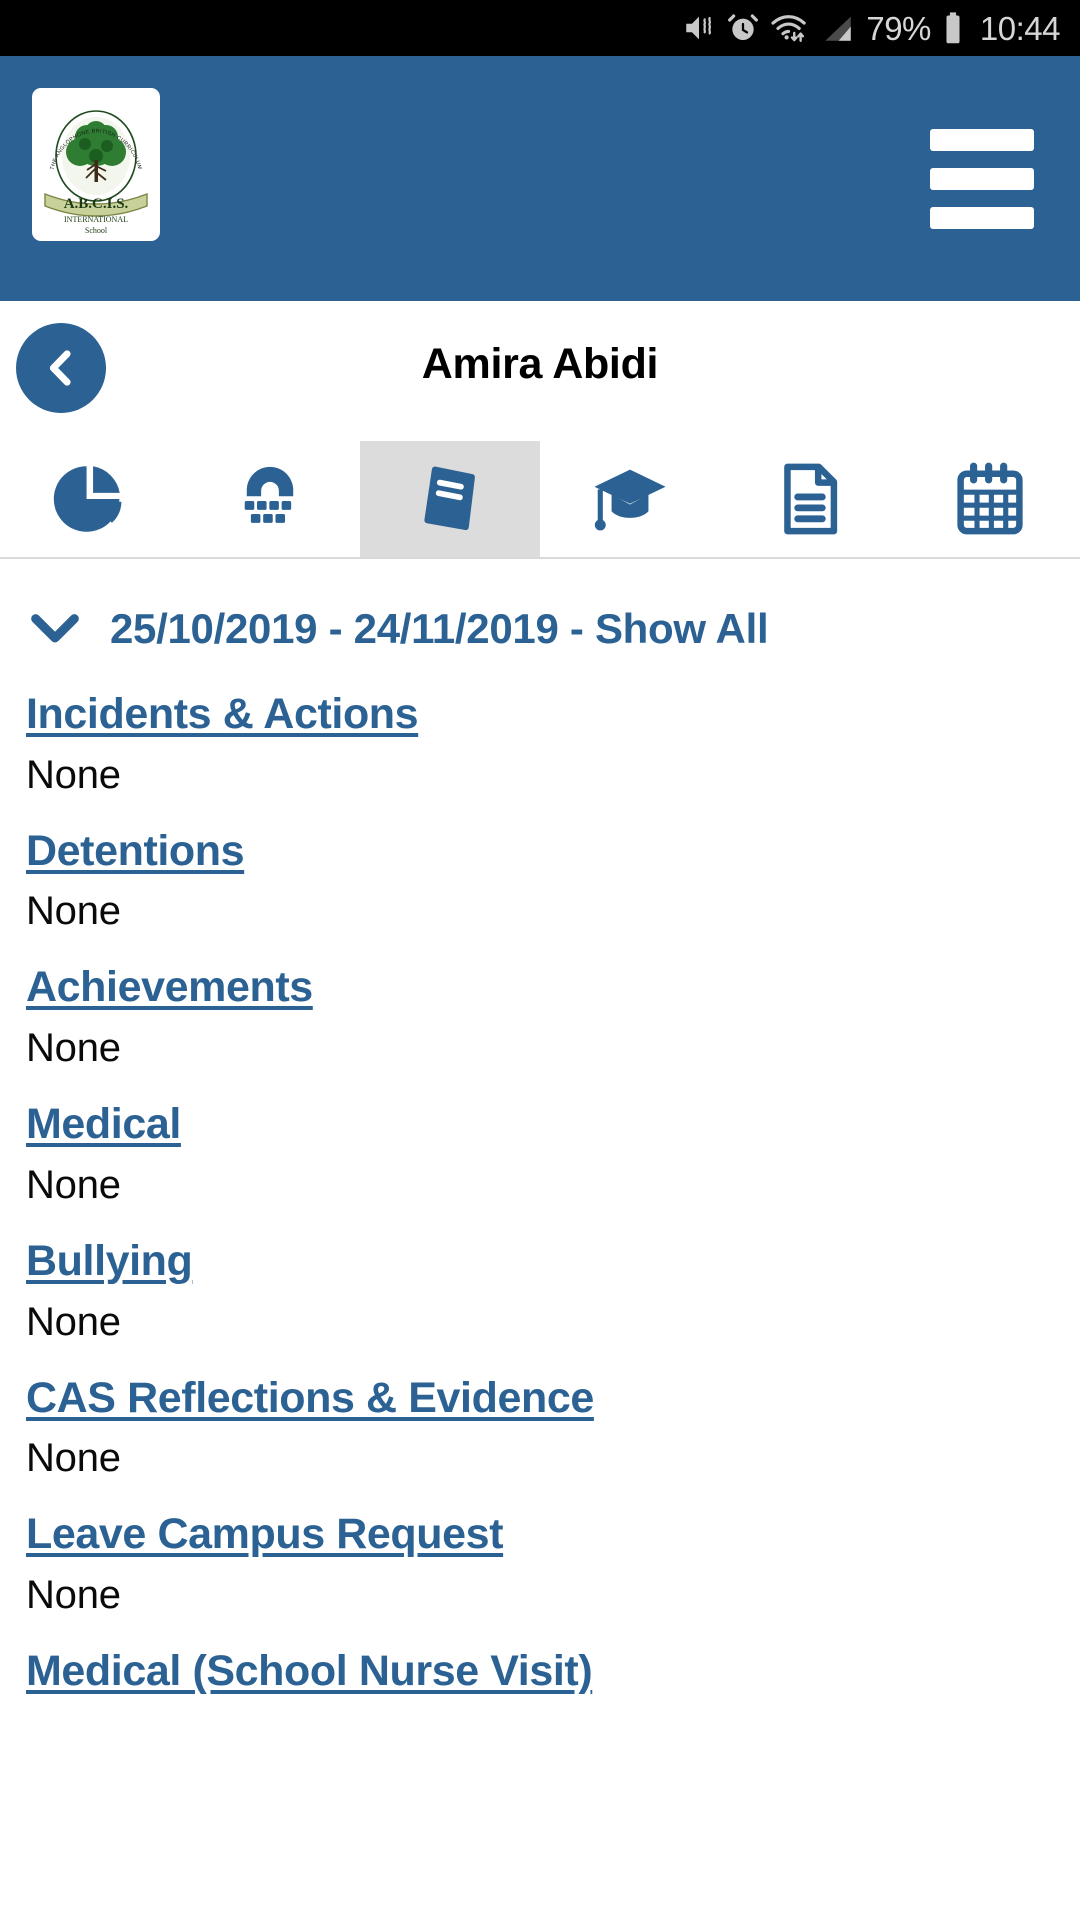 This screenshot has width=1080, height=1920. Describe the element at coordinates (553, 1428) in the screenshot. I see `list-item: CAS Reflections & Evidence None` at that location.